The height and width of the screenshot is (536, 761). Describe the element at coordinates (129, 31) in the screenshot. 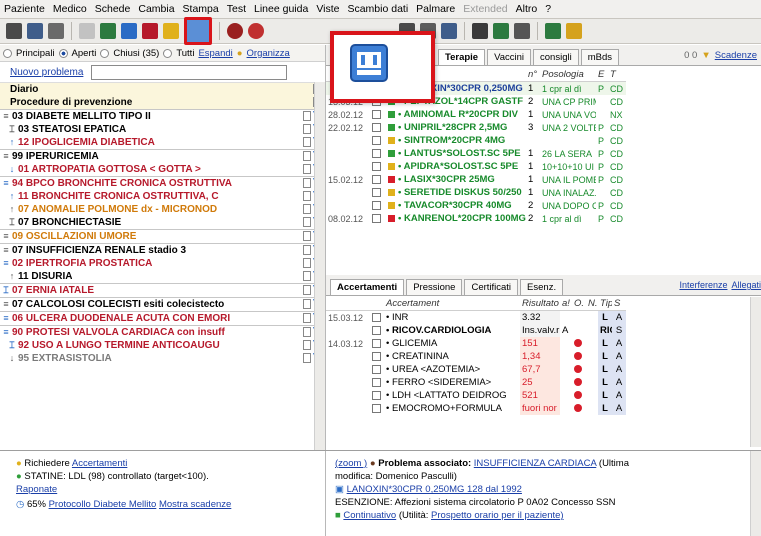

I see `filter-icon` at that location.